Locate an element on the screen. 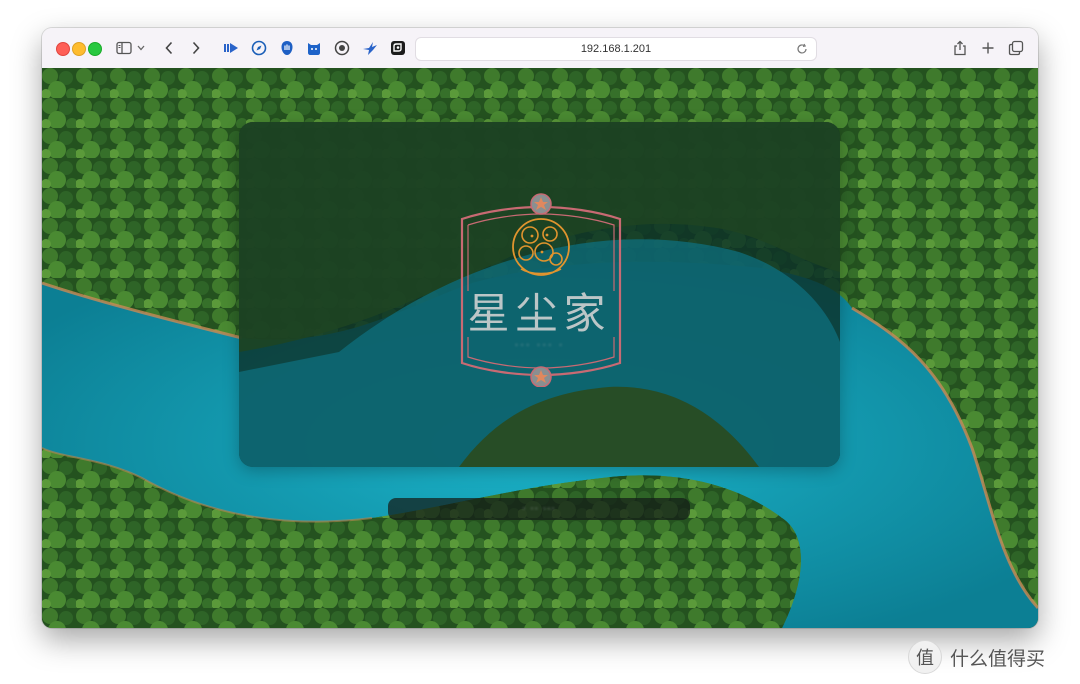  login-input-field: · ·· ··· is located at coordinates (539, 509).